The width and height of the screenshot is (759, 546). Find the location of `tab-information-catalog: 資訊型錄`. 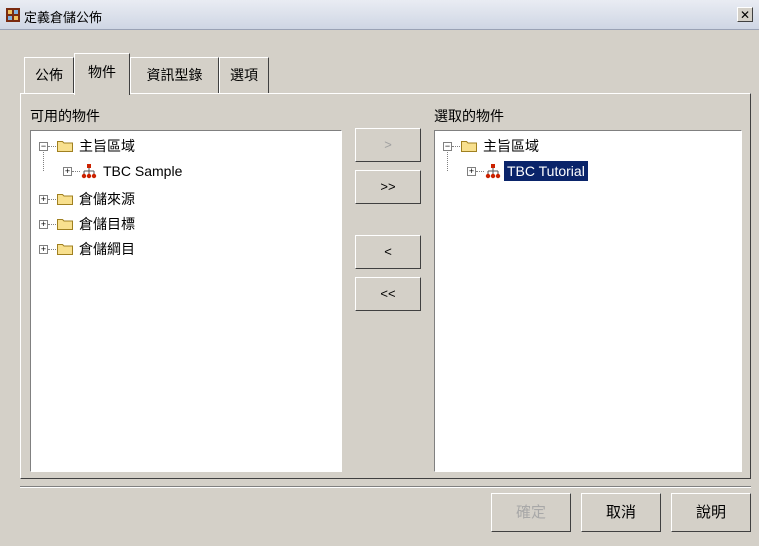

tab-information-catalog: 資訊型錄 is located at coordinates (174, 75).